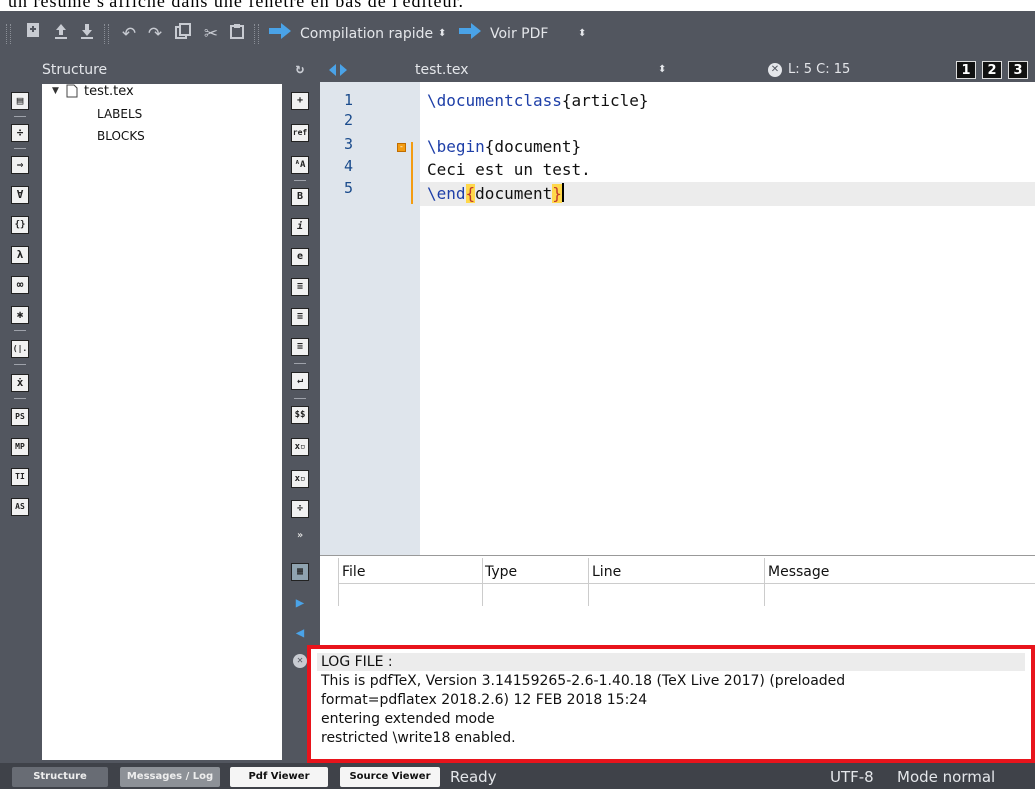  I want to click on column-line: Line, so click(606, 572).